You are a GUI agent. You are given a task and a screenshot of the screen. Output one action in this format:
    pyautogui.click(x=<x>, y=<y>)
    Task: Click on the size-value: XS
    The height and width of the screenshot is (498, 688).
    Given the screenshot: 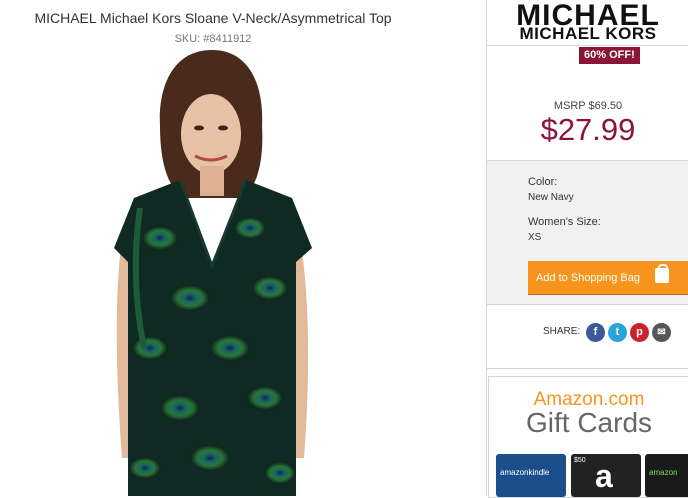 What is the action you would take?
    pyautogui.click(x=534, y=237)
    